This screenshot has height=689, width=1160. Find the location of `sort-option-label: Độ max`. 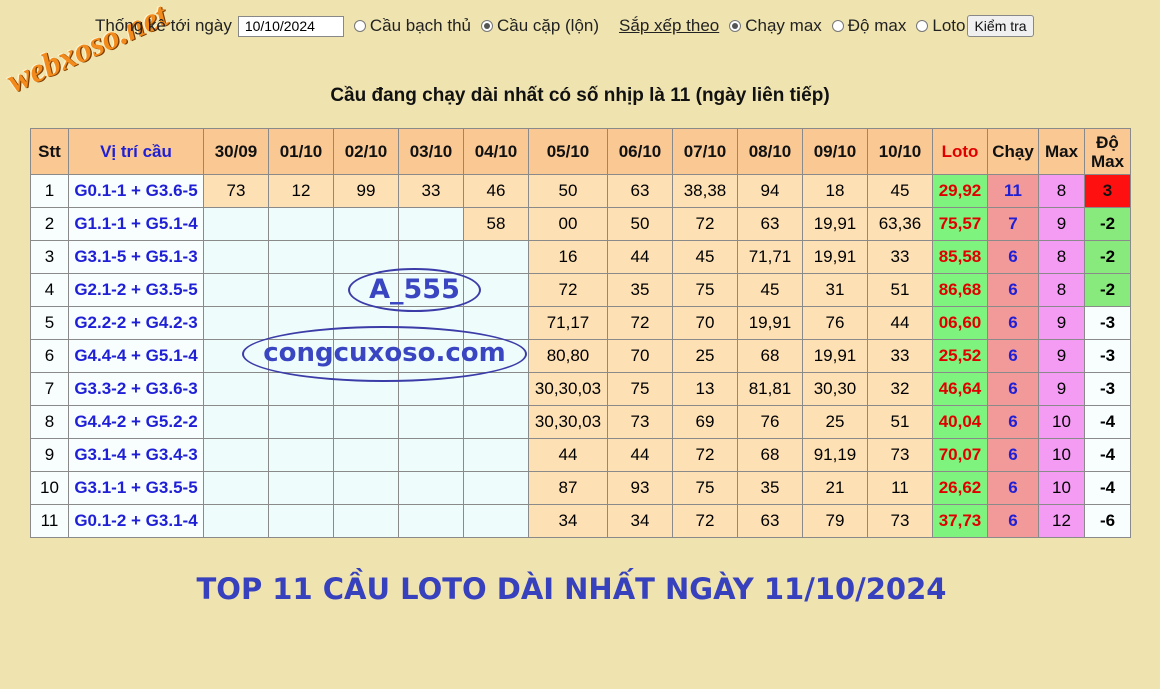

sort-option-label: Độ max is located at coordinates (877, 25).